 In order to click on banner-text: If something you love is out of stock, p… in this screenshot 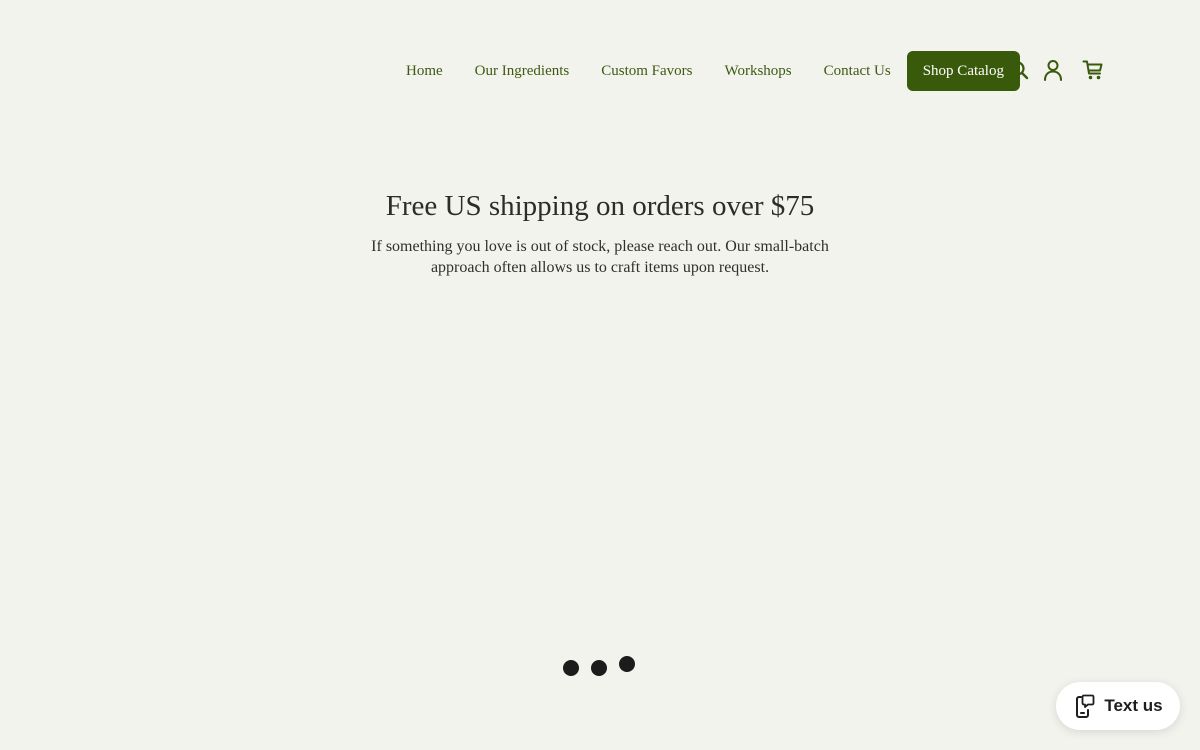, I will do `click(600, 257)`.